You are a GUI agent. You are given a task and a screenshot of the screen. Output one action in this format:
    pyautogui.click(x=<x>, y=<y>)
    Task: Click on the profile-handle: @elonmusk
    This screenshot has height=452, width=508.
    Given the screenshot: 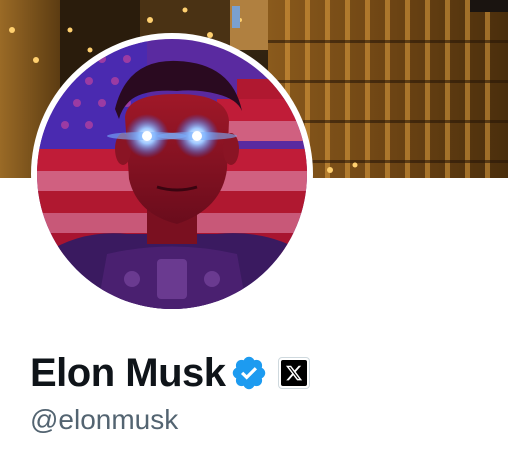 What is the action you would take?
    pyautogui.click(x=104, y=419)
    